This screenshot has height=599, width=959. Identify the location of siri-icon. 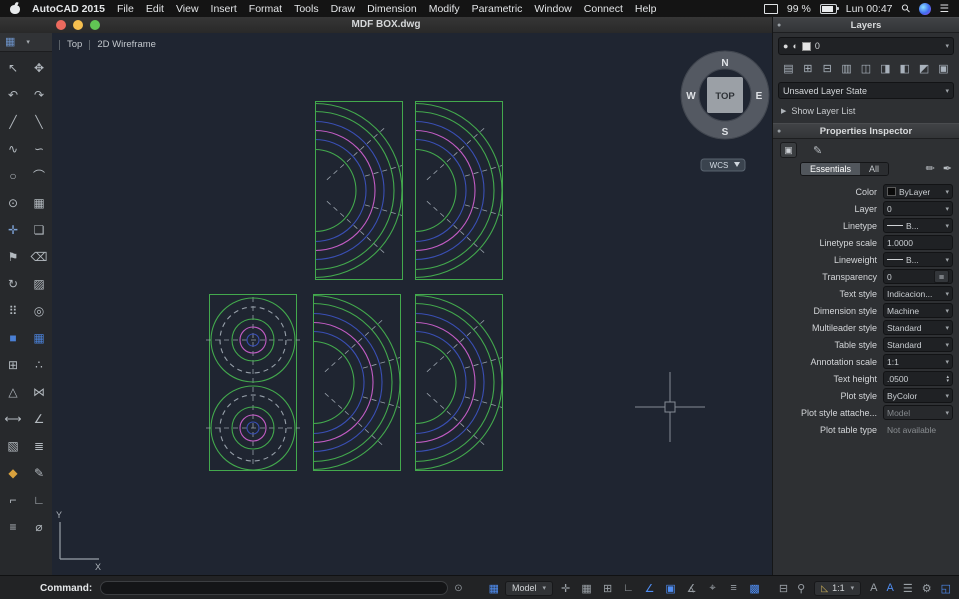
(924, 8).